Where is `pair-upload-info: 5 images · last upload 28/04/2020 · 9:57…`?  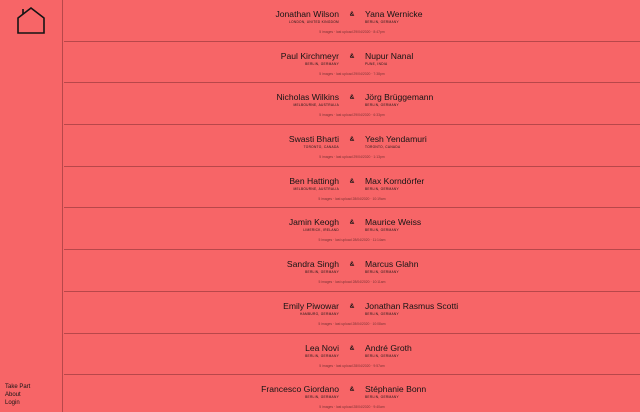
pair-upload-info: 5 images · last upload 28/04/2020 · 9:57… is located at coordinates (352, 365).